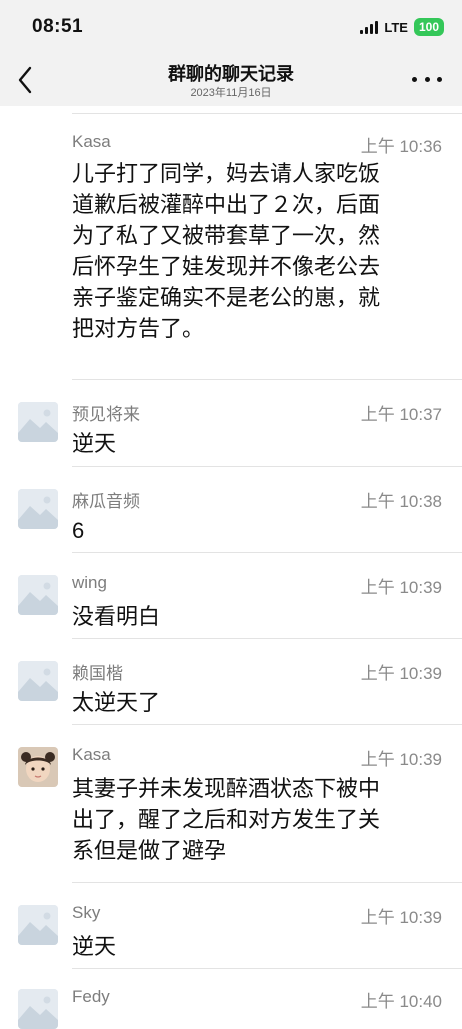 The image size is (462, 1029). Describe the element at coordinates (369, 27) in the screenshot. I see `signal-icon` at that location.